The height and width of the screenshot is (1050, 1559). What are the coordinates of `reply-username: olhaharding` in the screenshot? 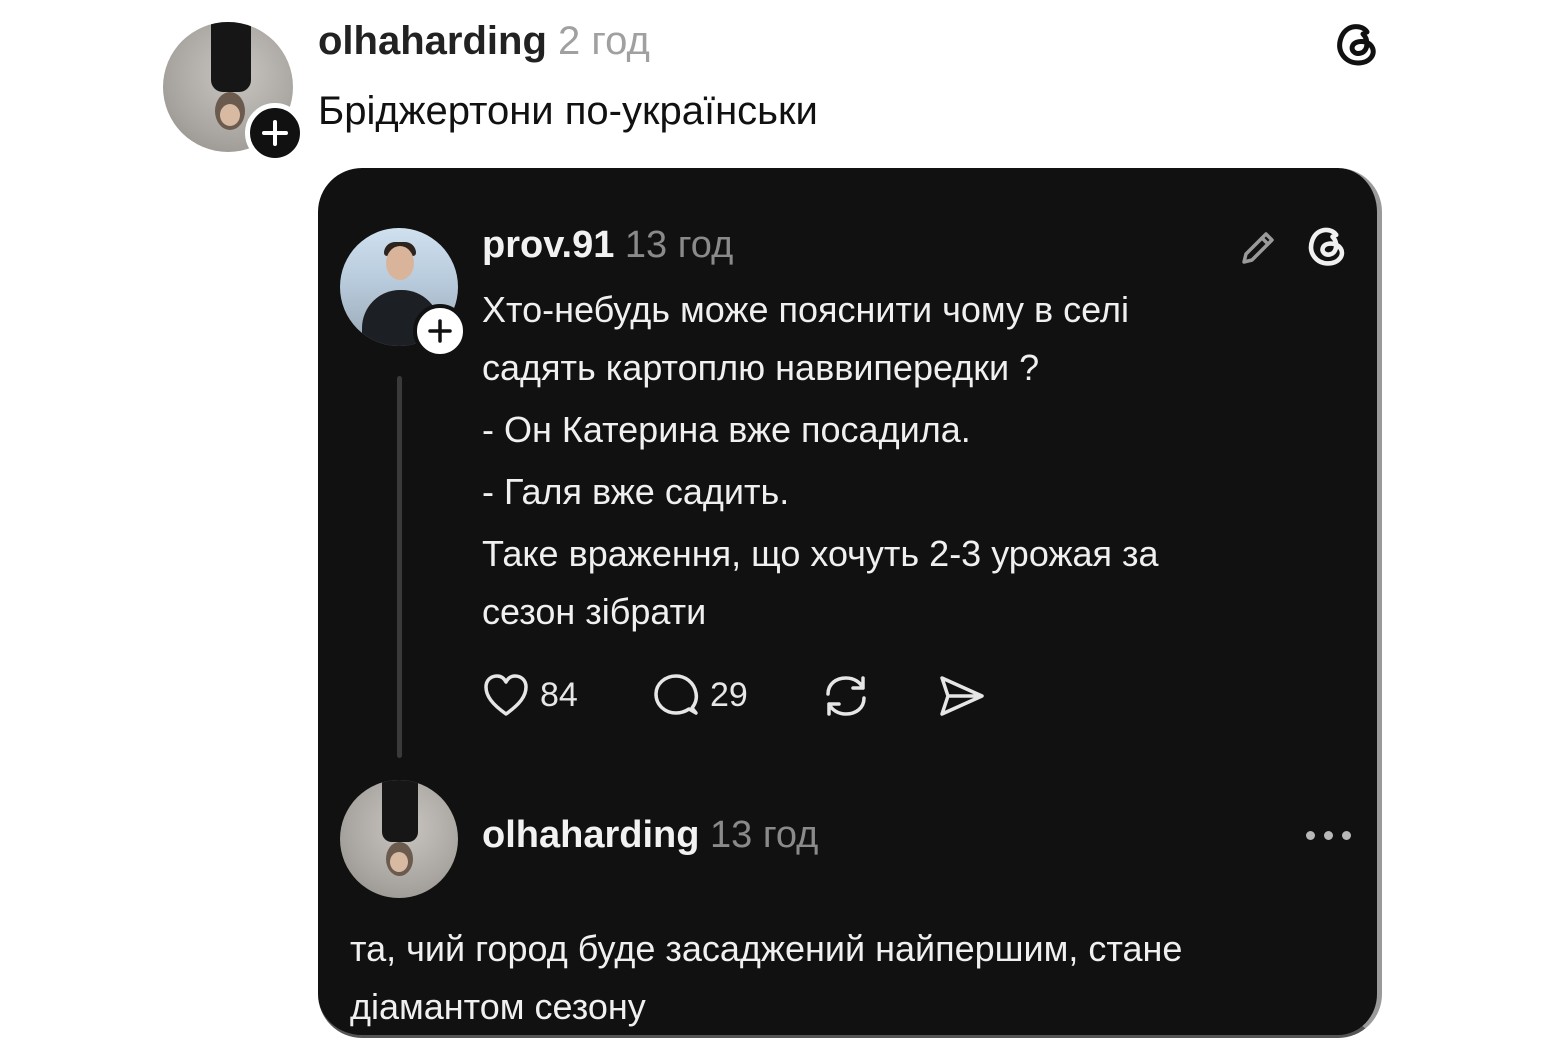 It's located at (590, 835).